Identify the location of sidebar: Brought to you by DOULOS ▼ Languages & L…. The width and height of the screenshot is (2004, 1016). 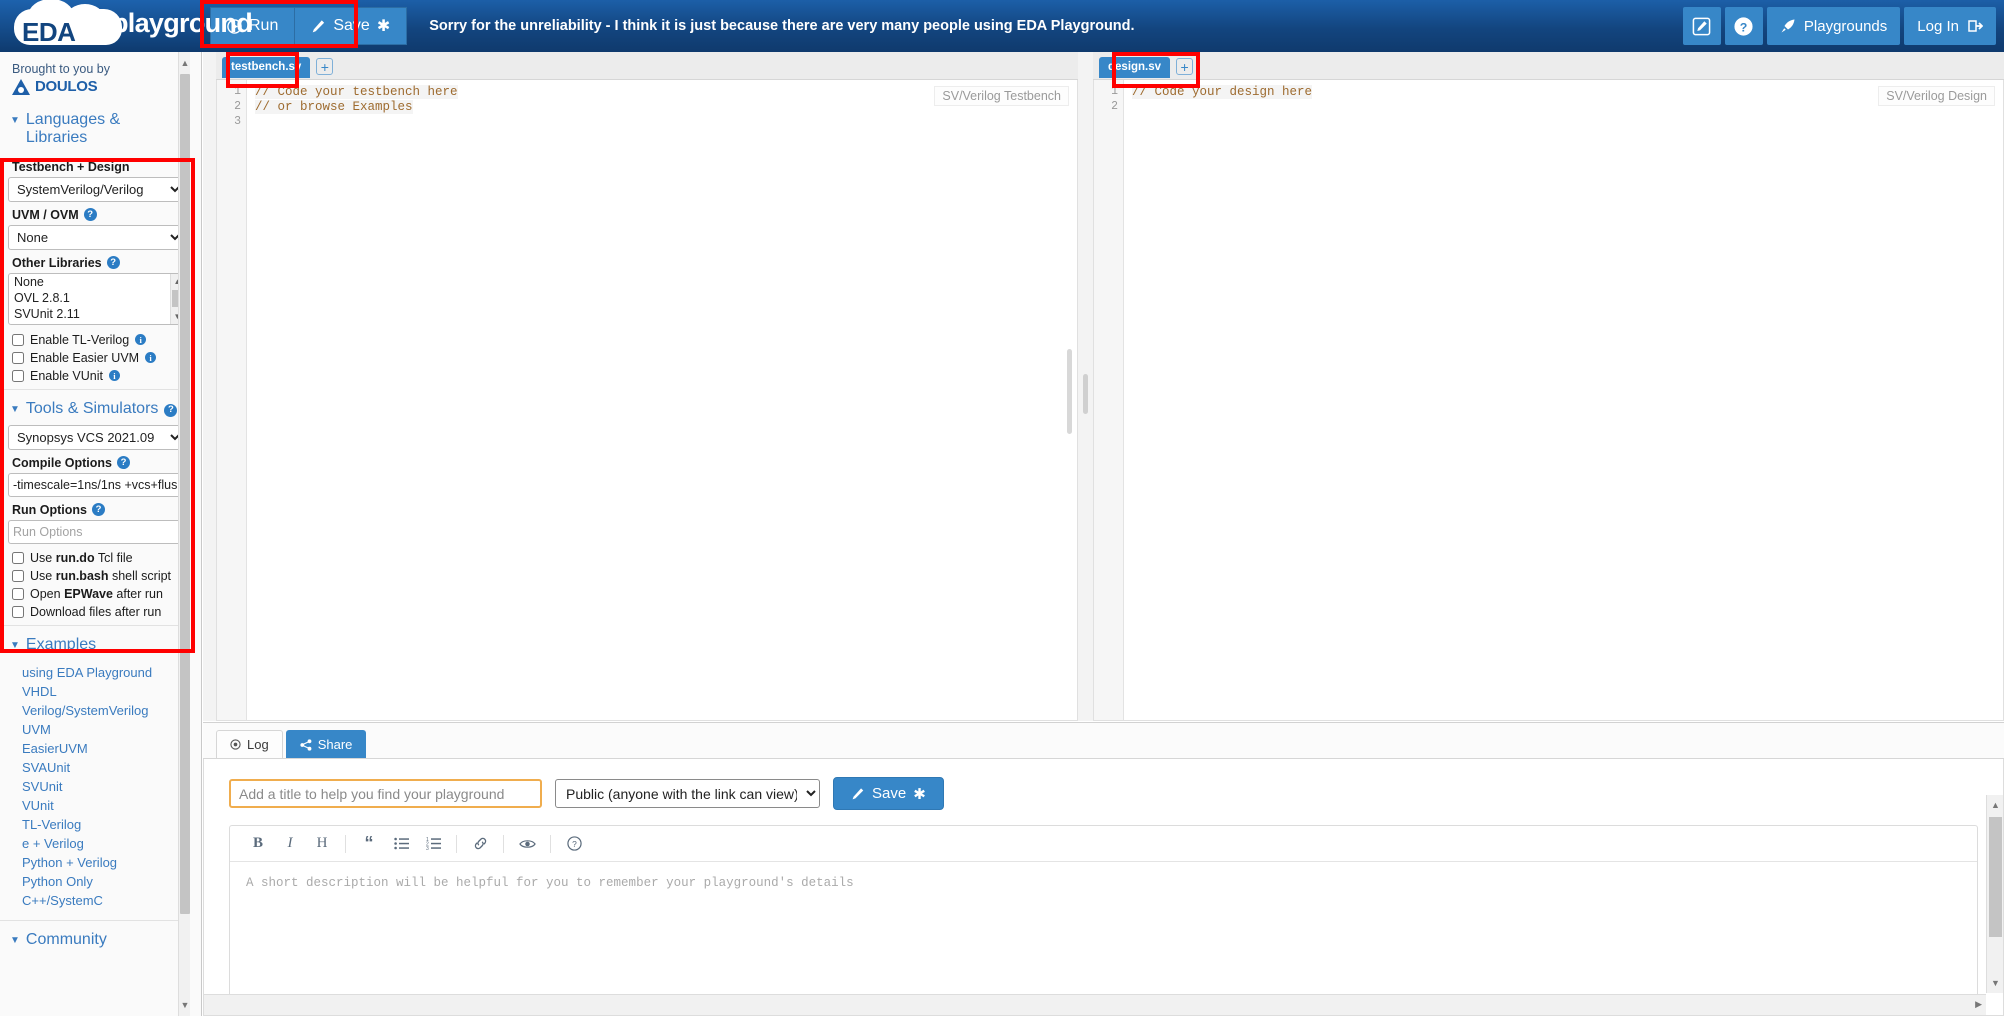
(101, 534).